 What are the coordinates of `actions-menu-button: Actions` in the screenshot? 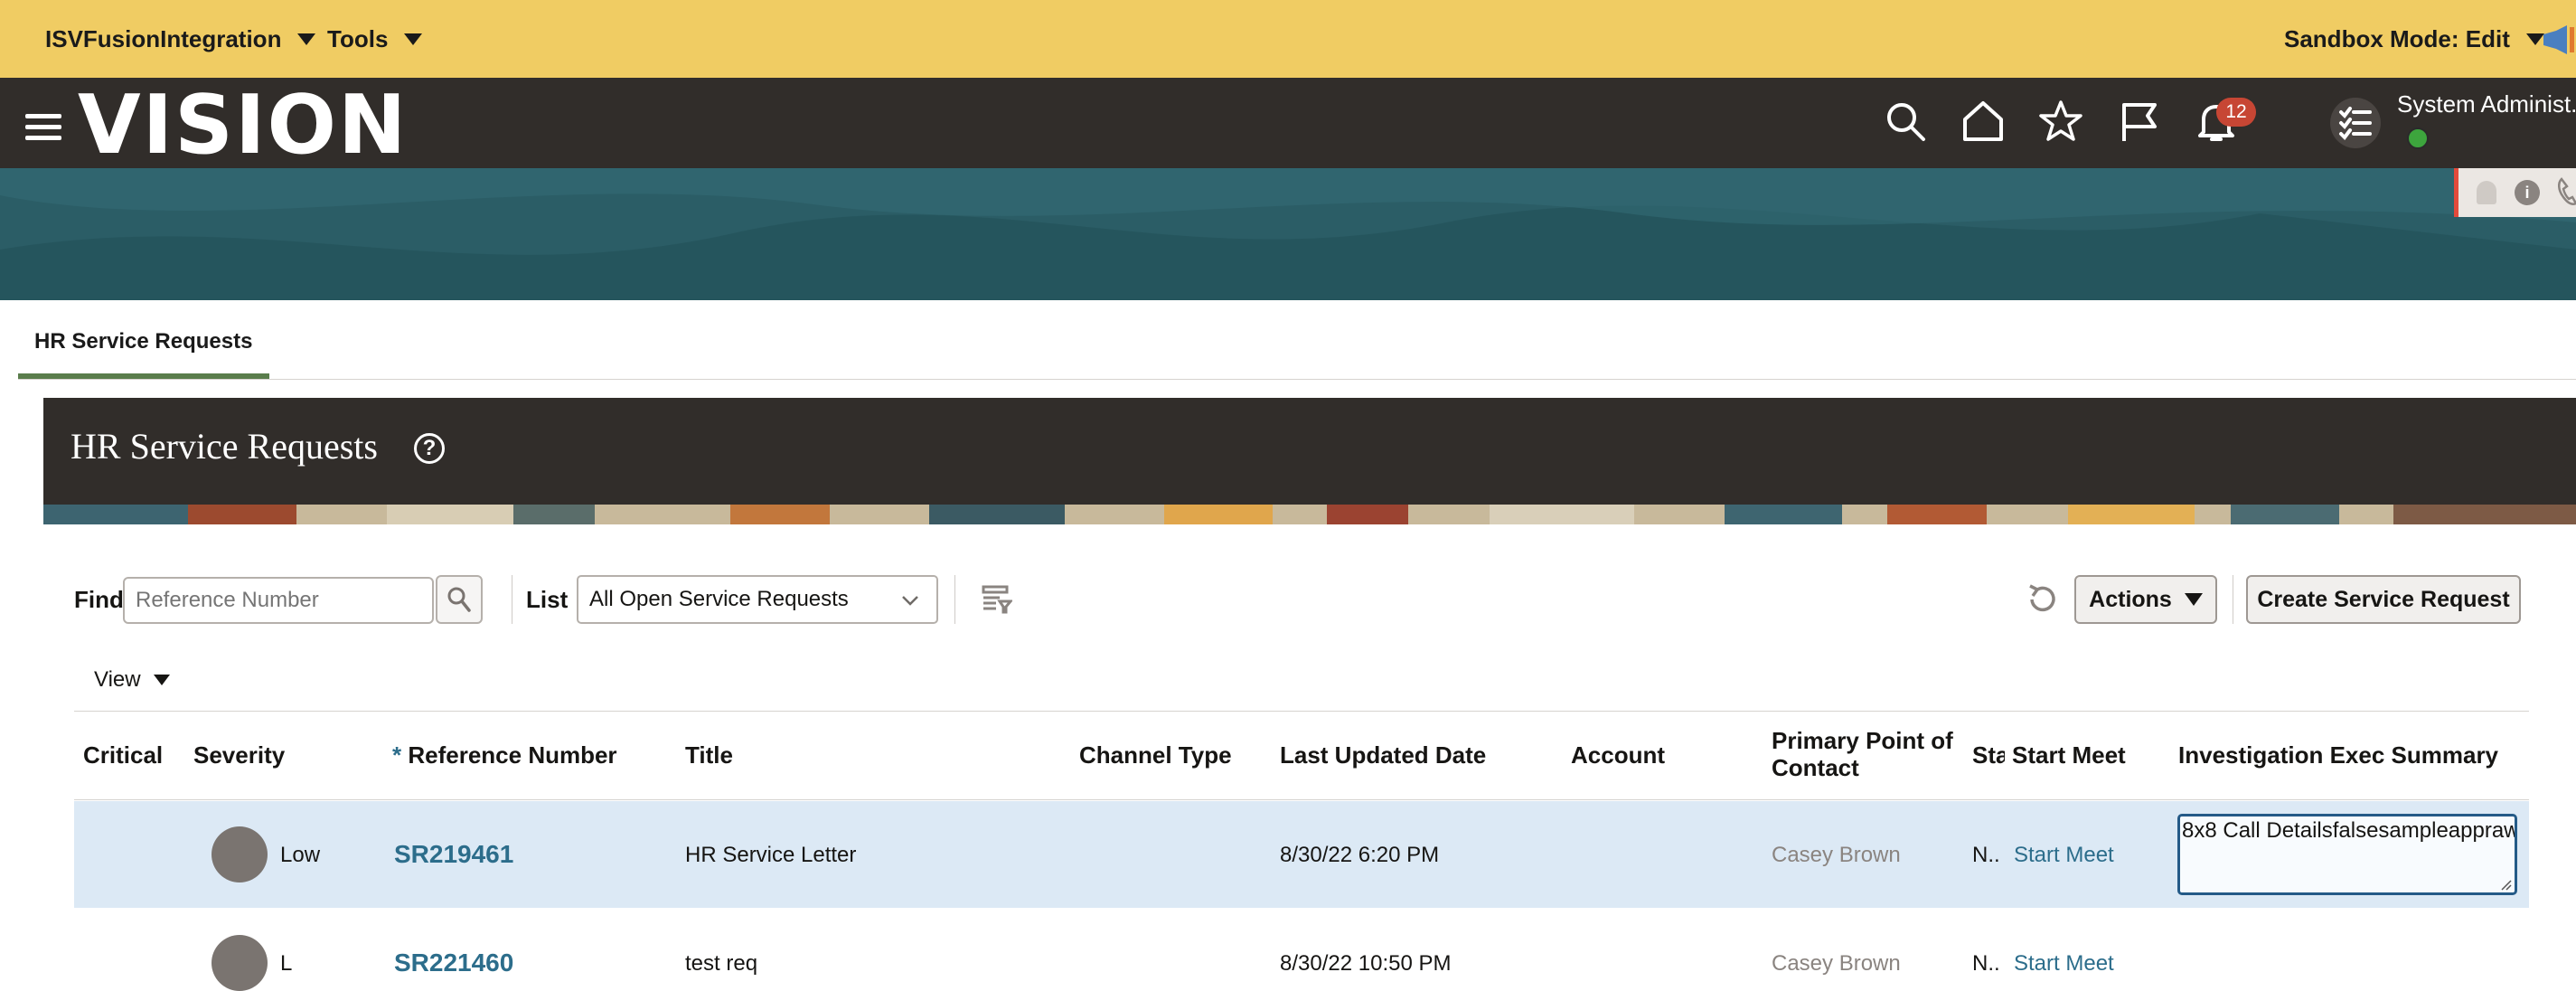 It's located at (2145, 599).